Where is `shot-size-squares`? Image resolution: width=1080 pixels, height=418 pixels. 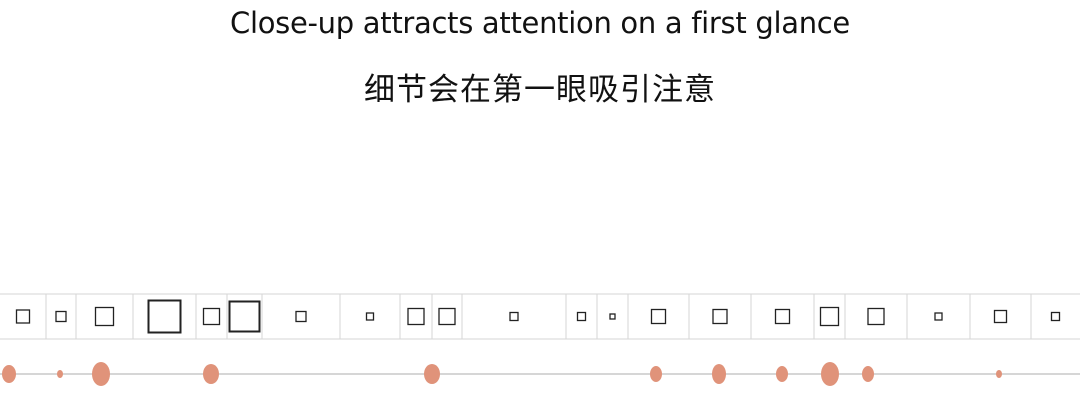
shot-size-squares is located at coordinates (538, 316).